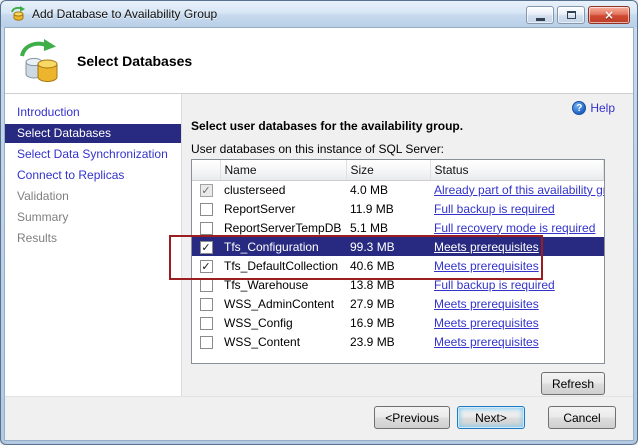  What do you see at coordinates (540, 15) in the screenshot?
I see `minimize-button` at bounding box center [540, 15].